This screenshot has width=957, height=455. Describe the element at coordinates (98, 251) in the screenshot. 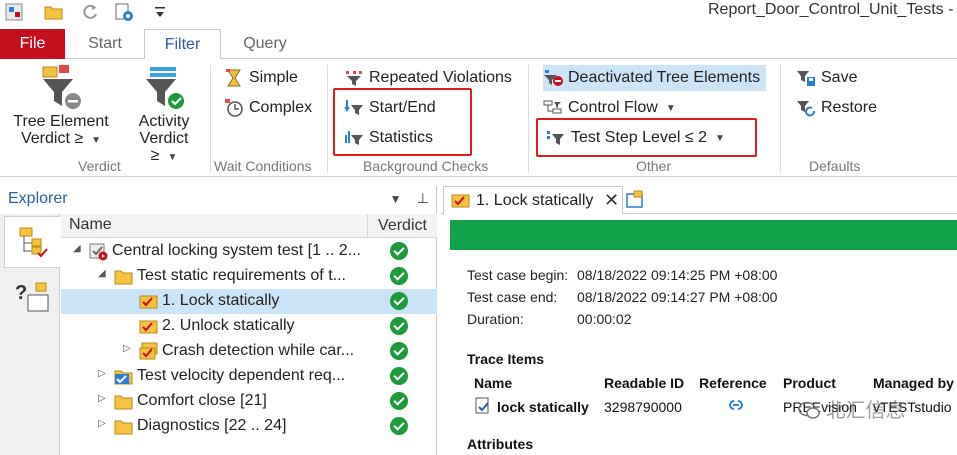

I see `testmodule-icon` at that location.